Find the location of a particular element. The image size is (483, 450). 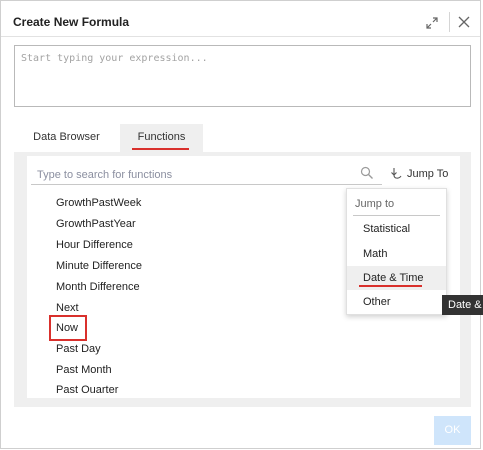

jump-to-label: Jump To is located at coordinates (428, 174).